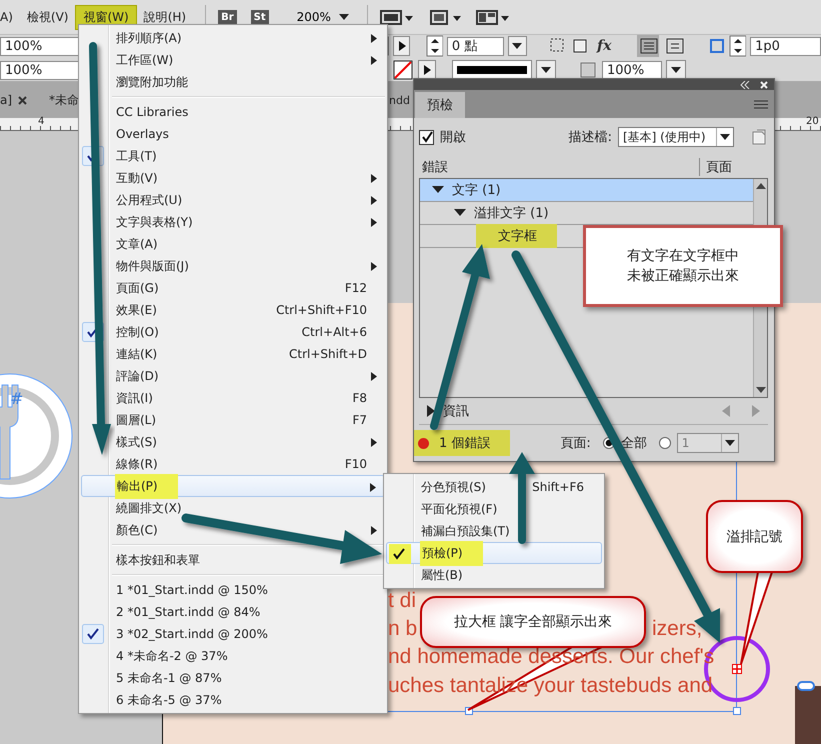  I want to click on menu-icon, so click(761, 104).